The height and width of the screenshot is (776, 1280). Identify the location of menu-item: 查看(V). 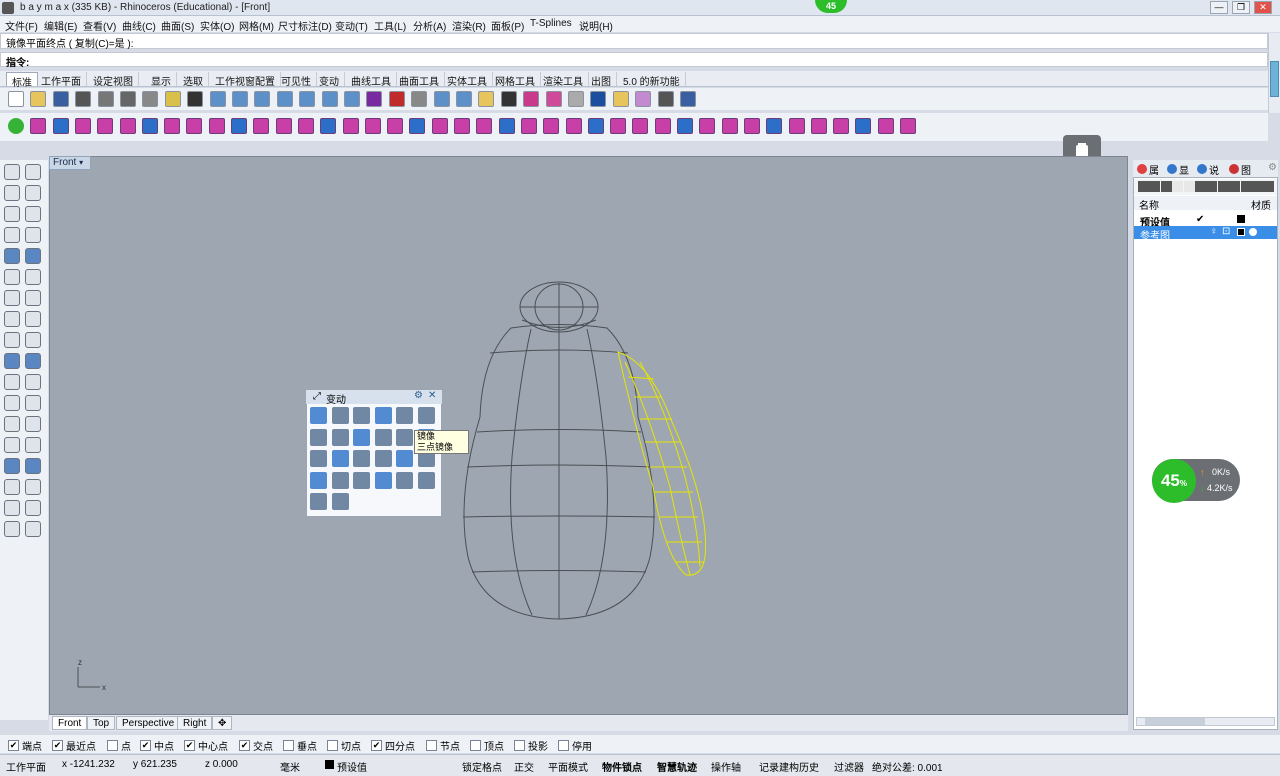
(99, 25).